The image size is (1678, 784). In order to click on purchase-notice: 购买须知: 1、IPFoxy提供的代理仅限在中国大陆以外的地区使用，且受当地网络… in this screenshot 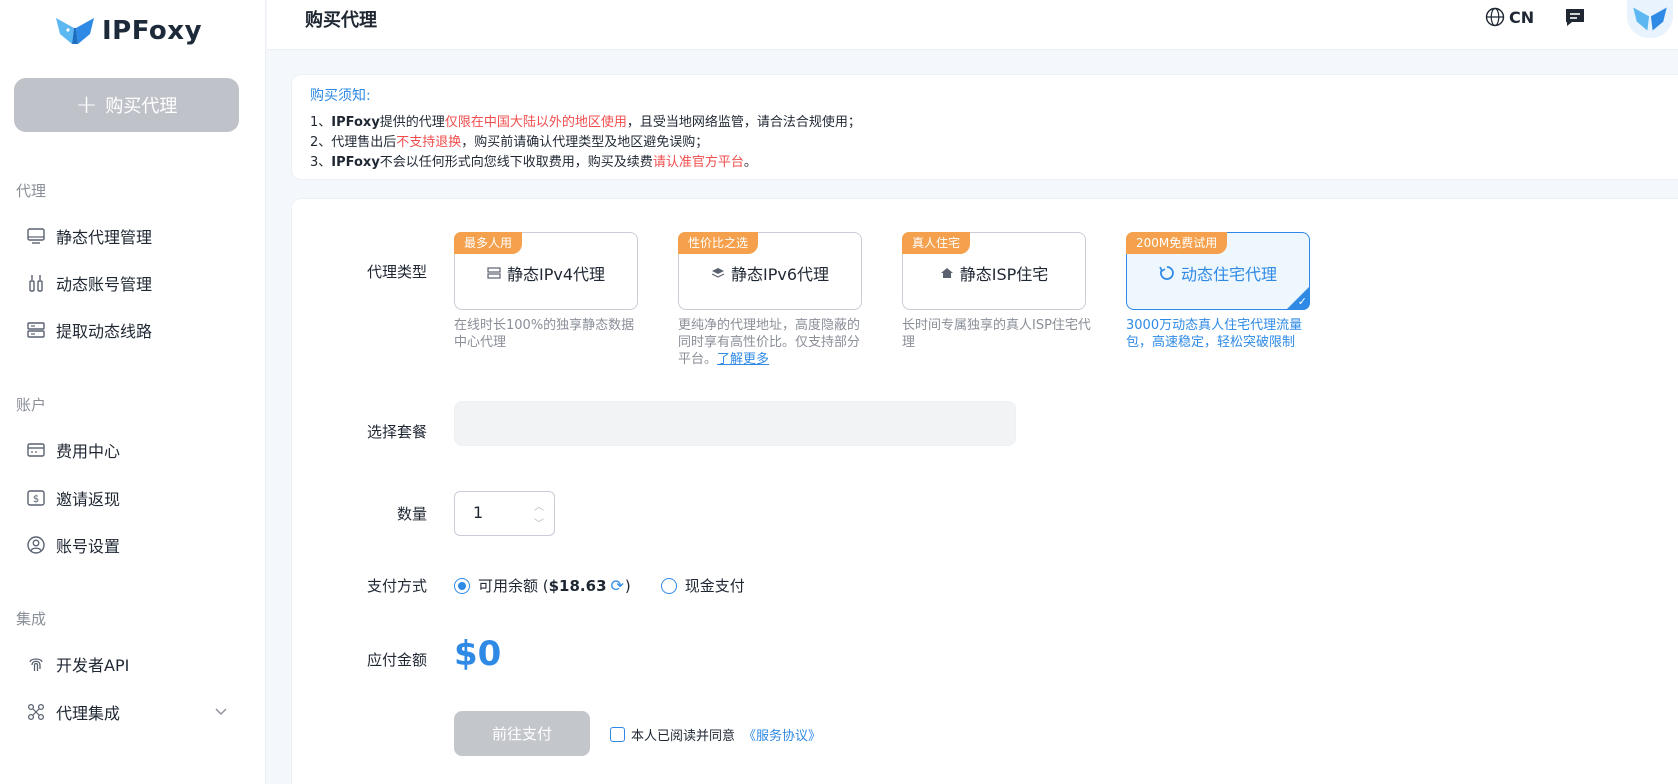, I will do `click(984, 127)`.